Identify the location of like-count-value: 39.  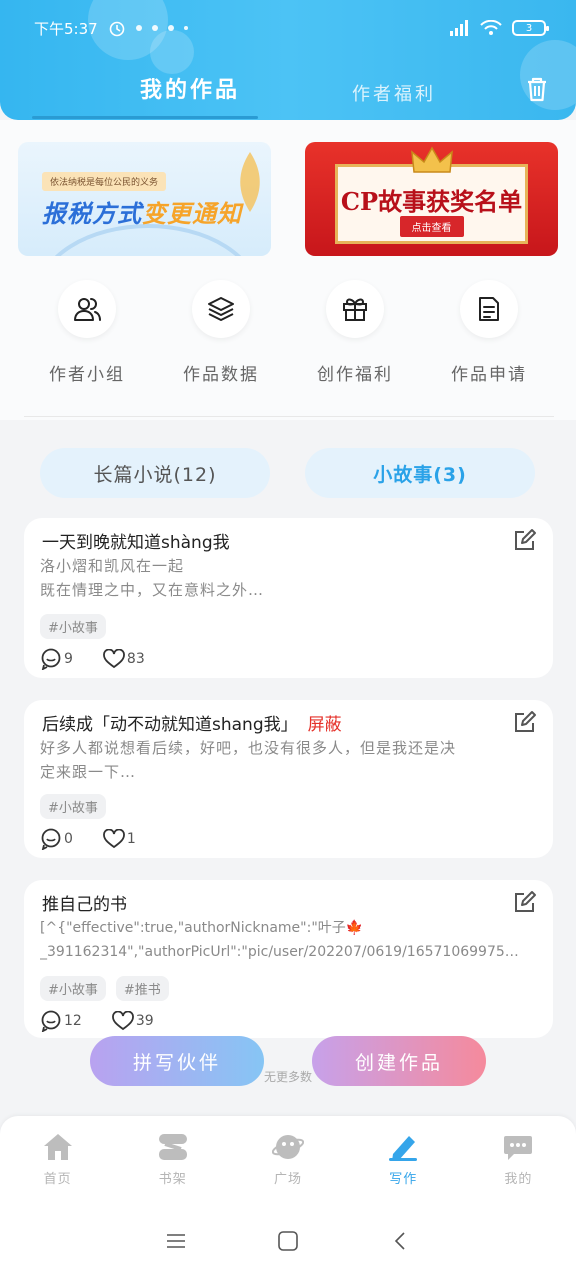
(144, 1021).